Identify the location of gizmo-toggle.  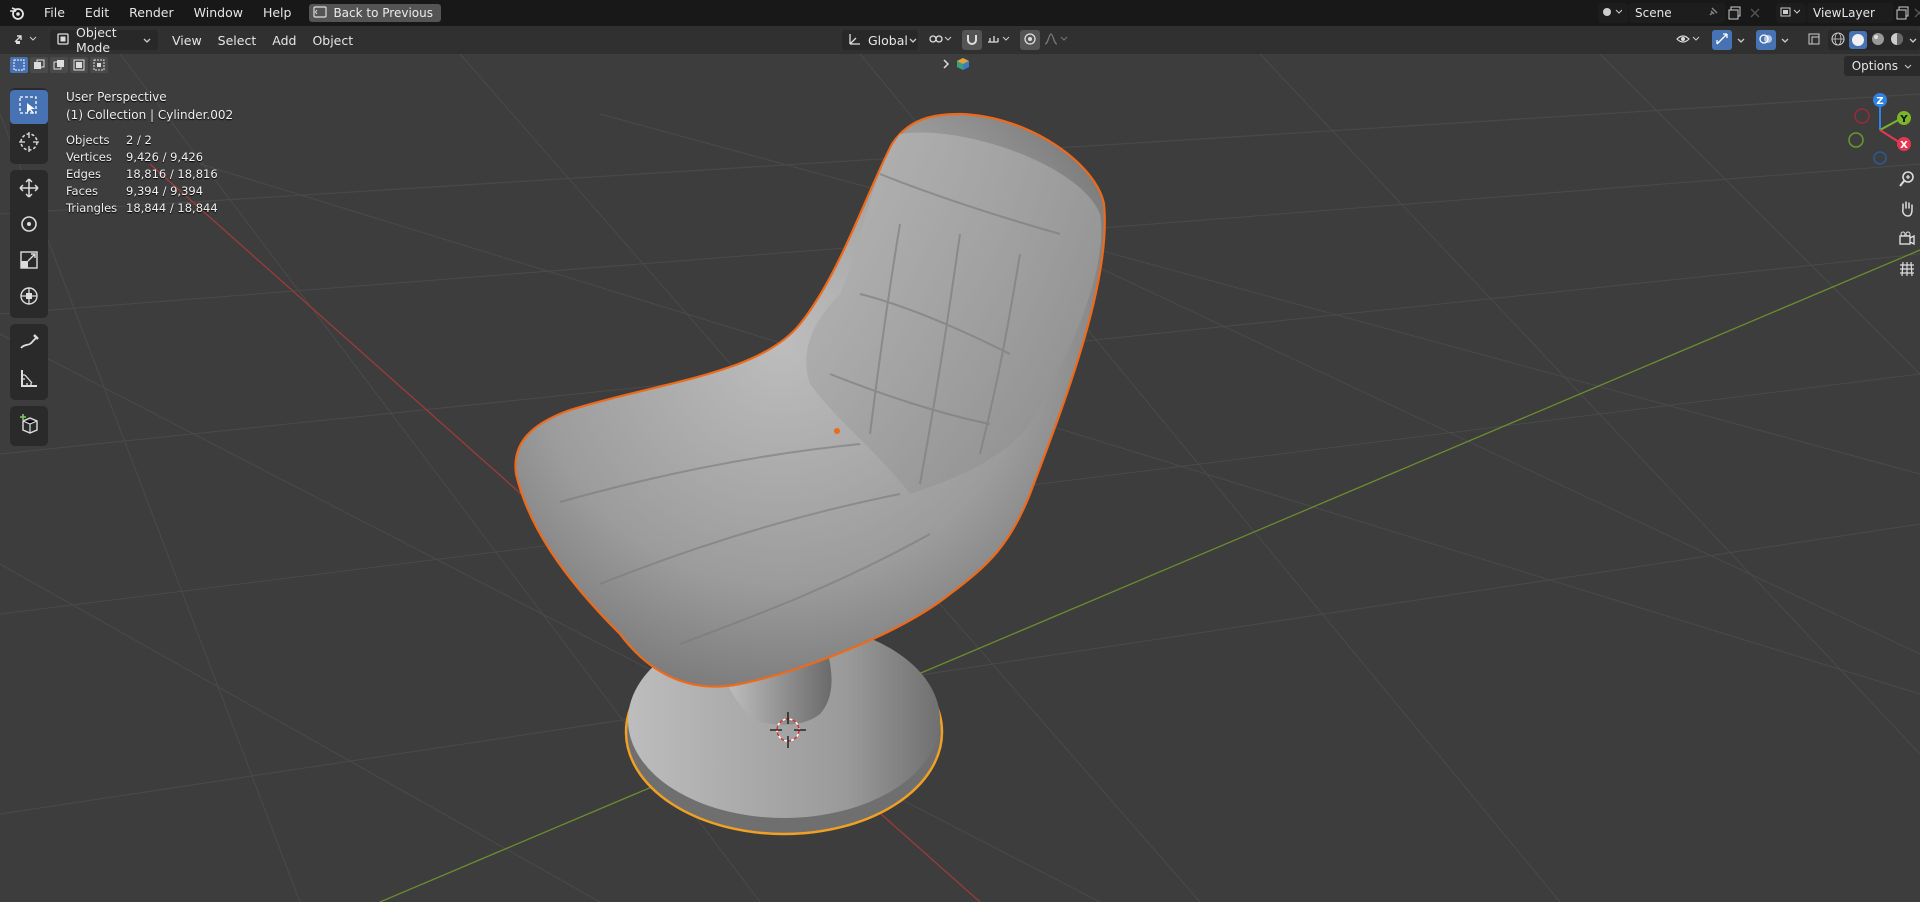
(1722, 40).